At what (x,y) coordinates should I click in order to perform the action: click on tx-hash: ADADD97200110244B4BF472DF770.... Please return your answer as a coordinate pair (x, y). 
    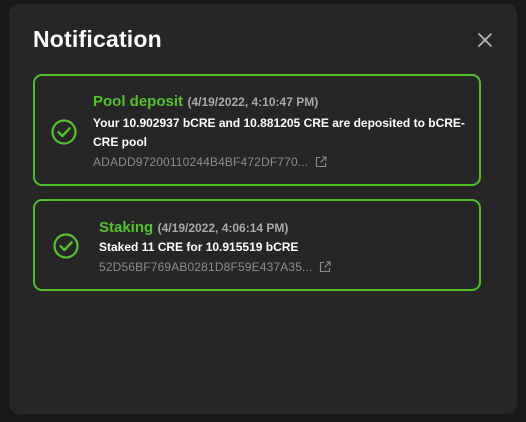
    Looking at the image, I should click on (201, 162).